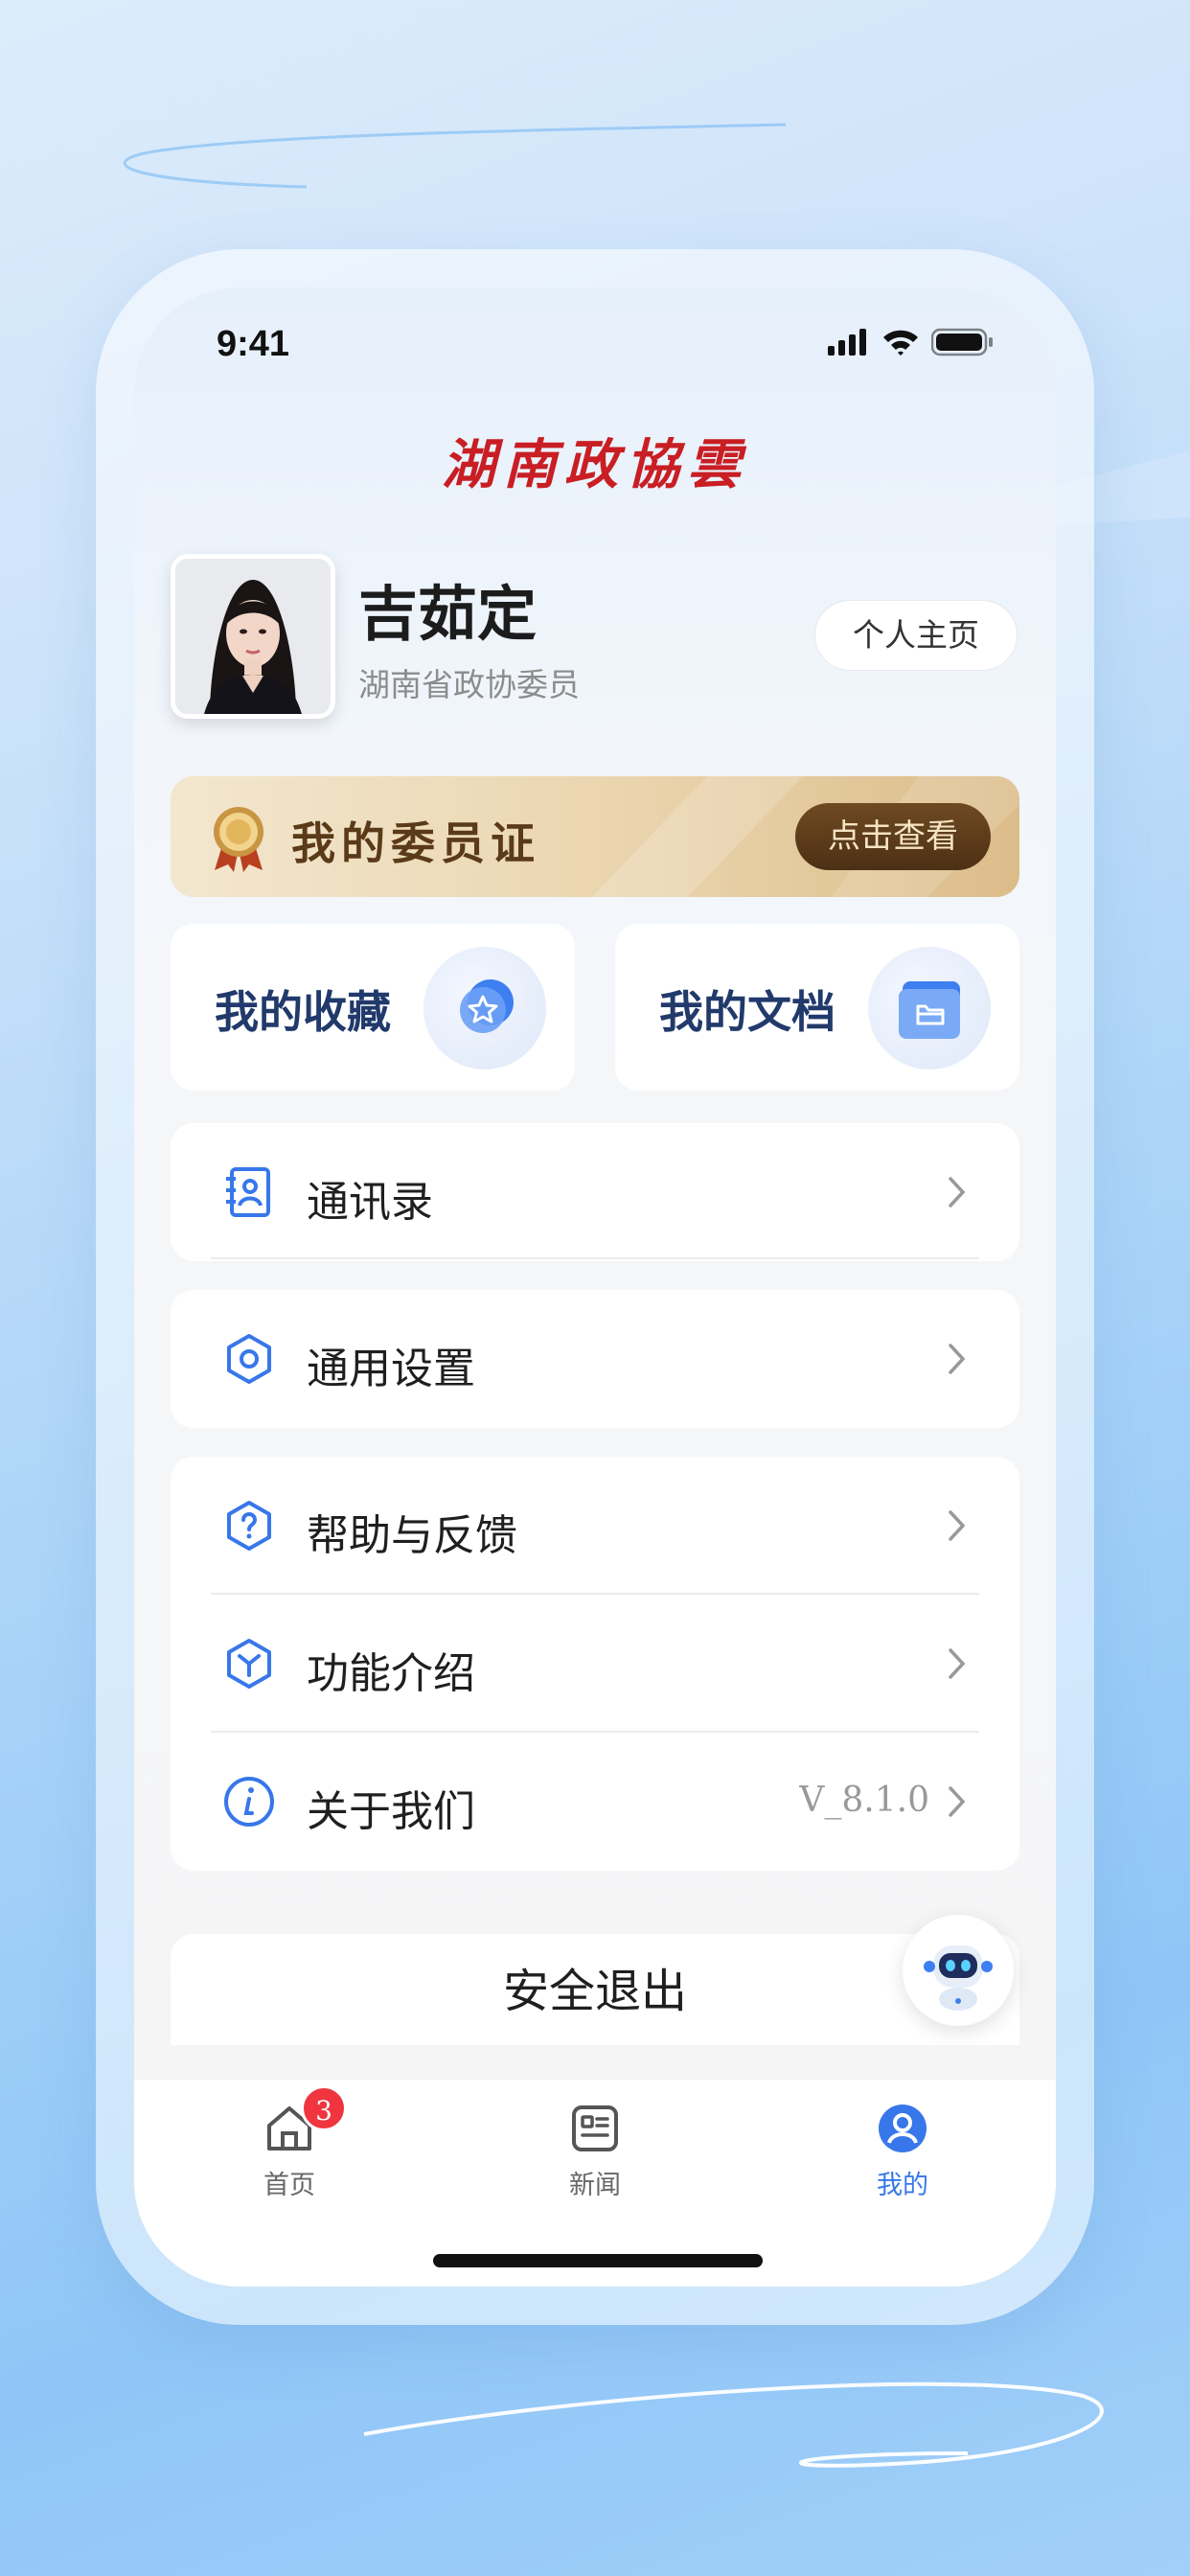 Image resolution: width=1190 pixels, height=2576 pixels. I want to click on ai-assistant-button, so click(959, 1970).